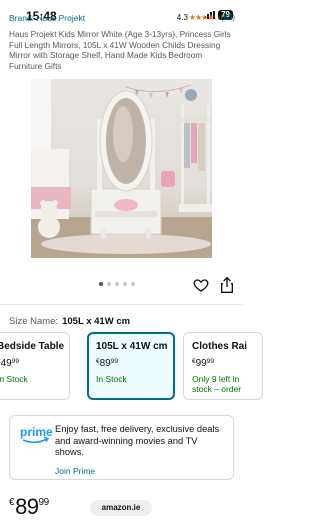  I want to click on option-name: 105L x 41W cm, so click(132, 346).